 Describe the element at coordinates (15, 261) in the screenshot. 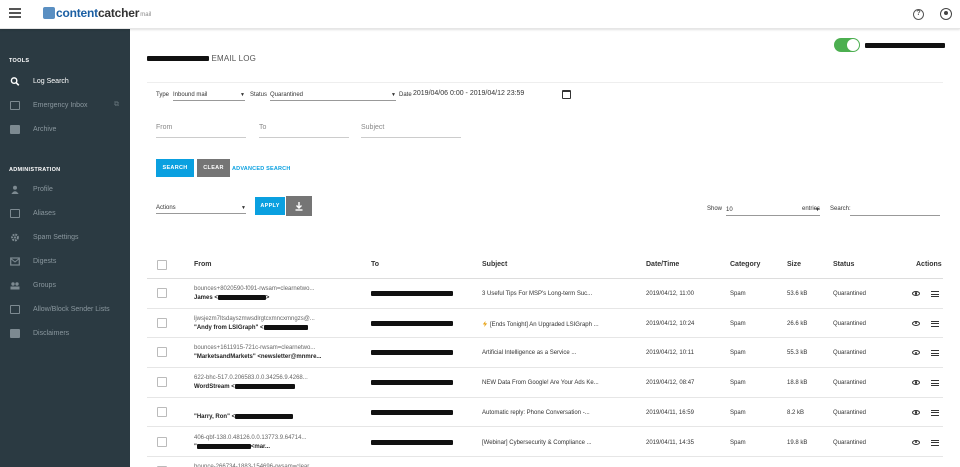

I see `mail-icon` at that location.